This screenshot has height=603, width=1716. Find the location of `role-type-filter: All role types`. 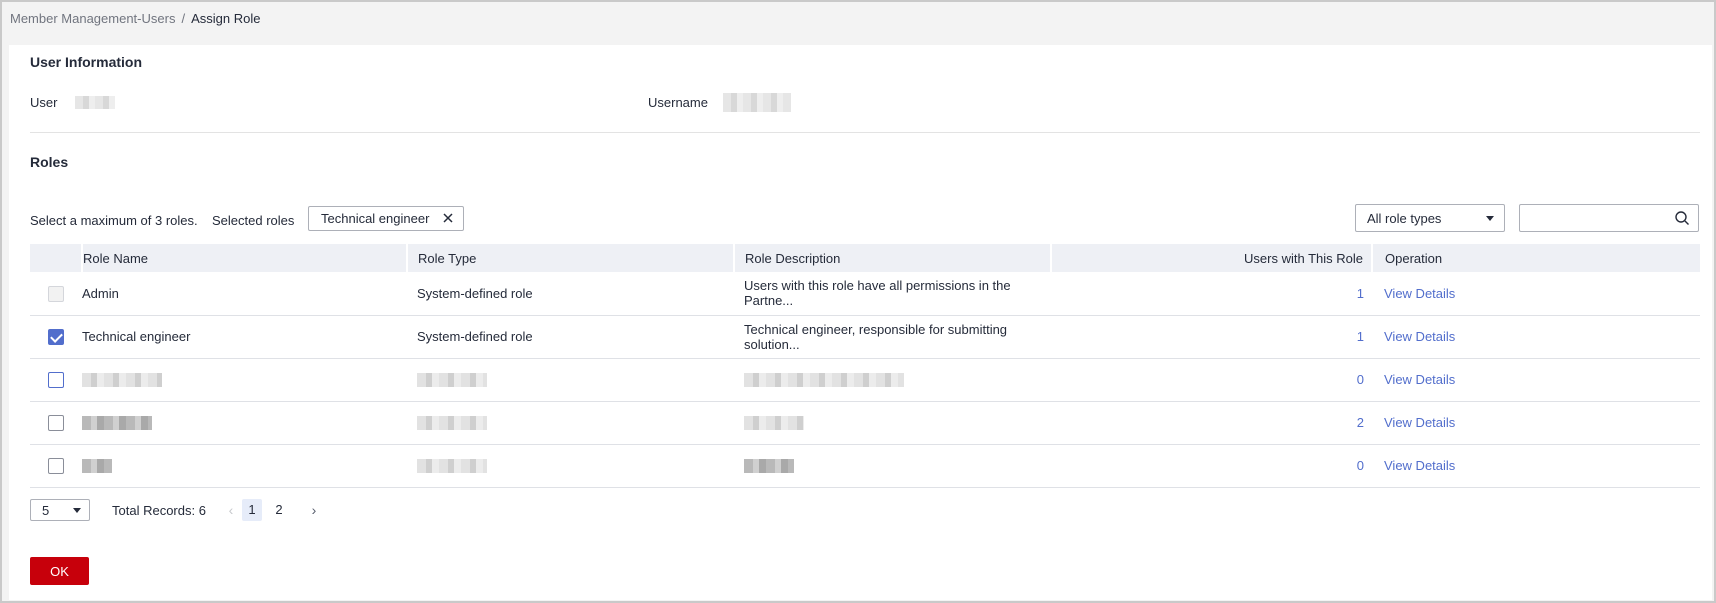

role-type-filter: All role types is located at coordinates (1430, 218).